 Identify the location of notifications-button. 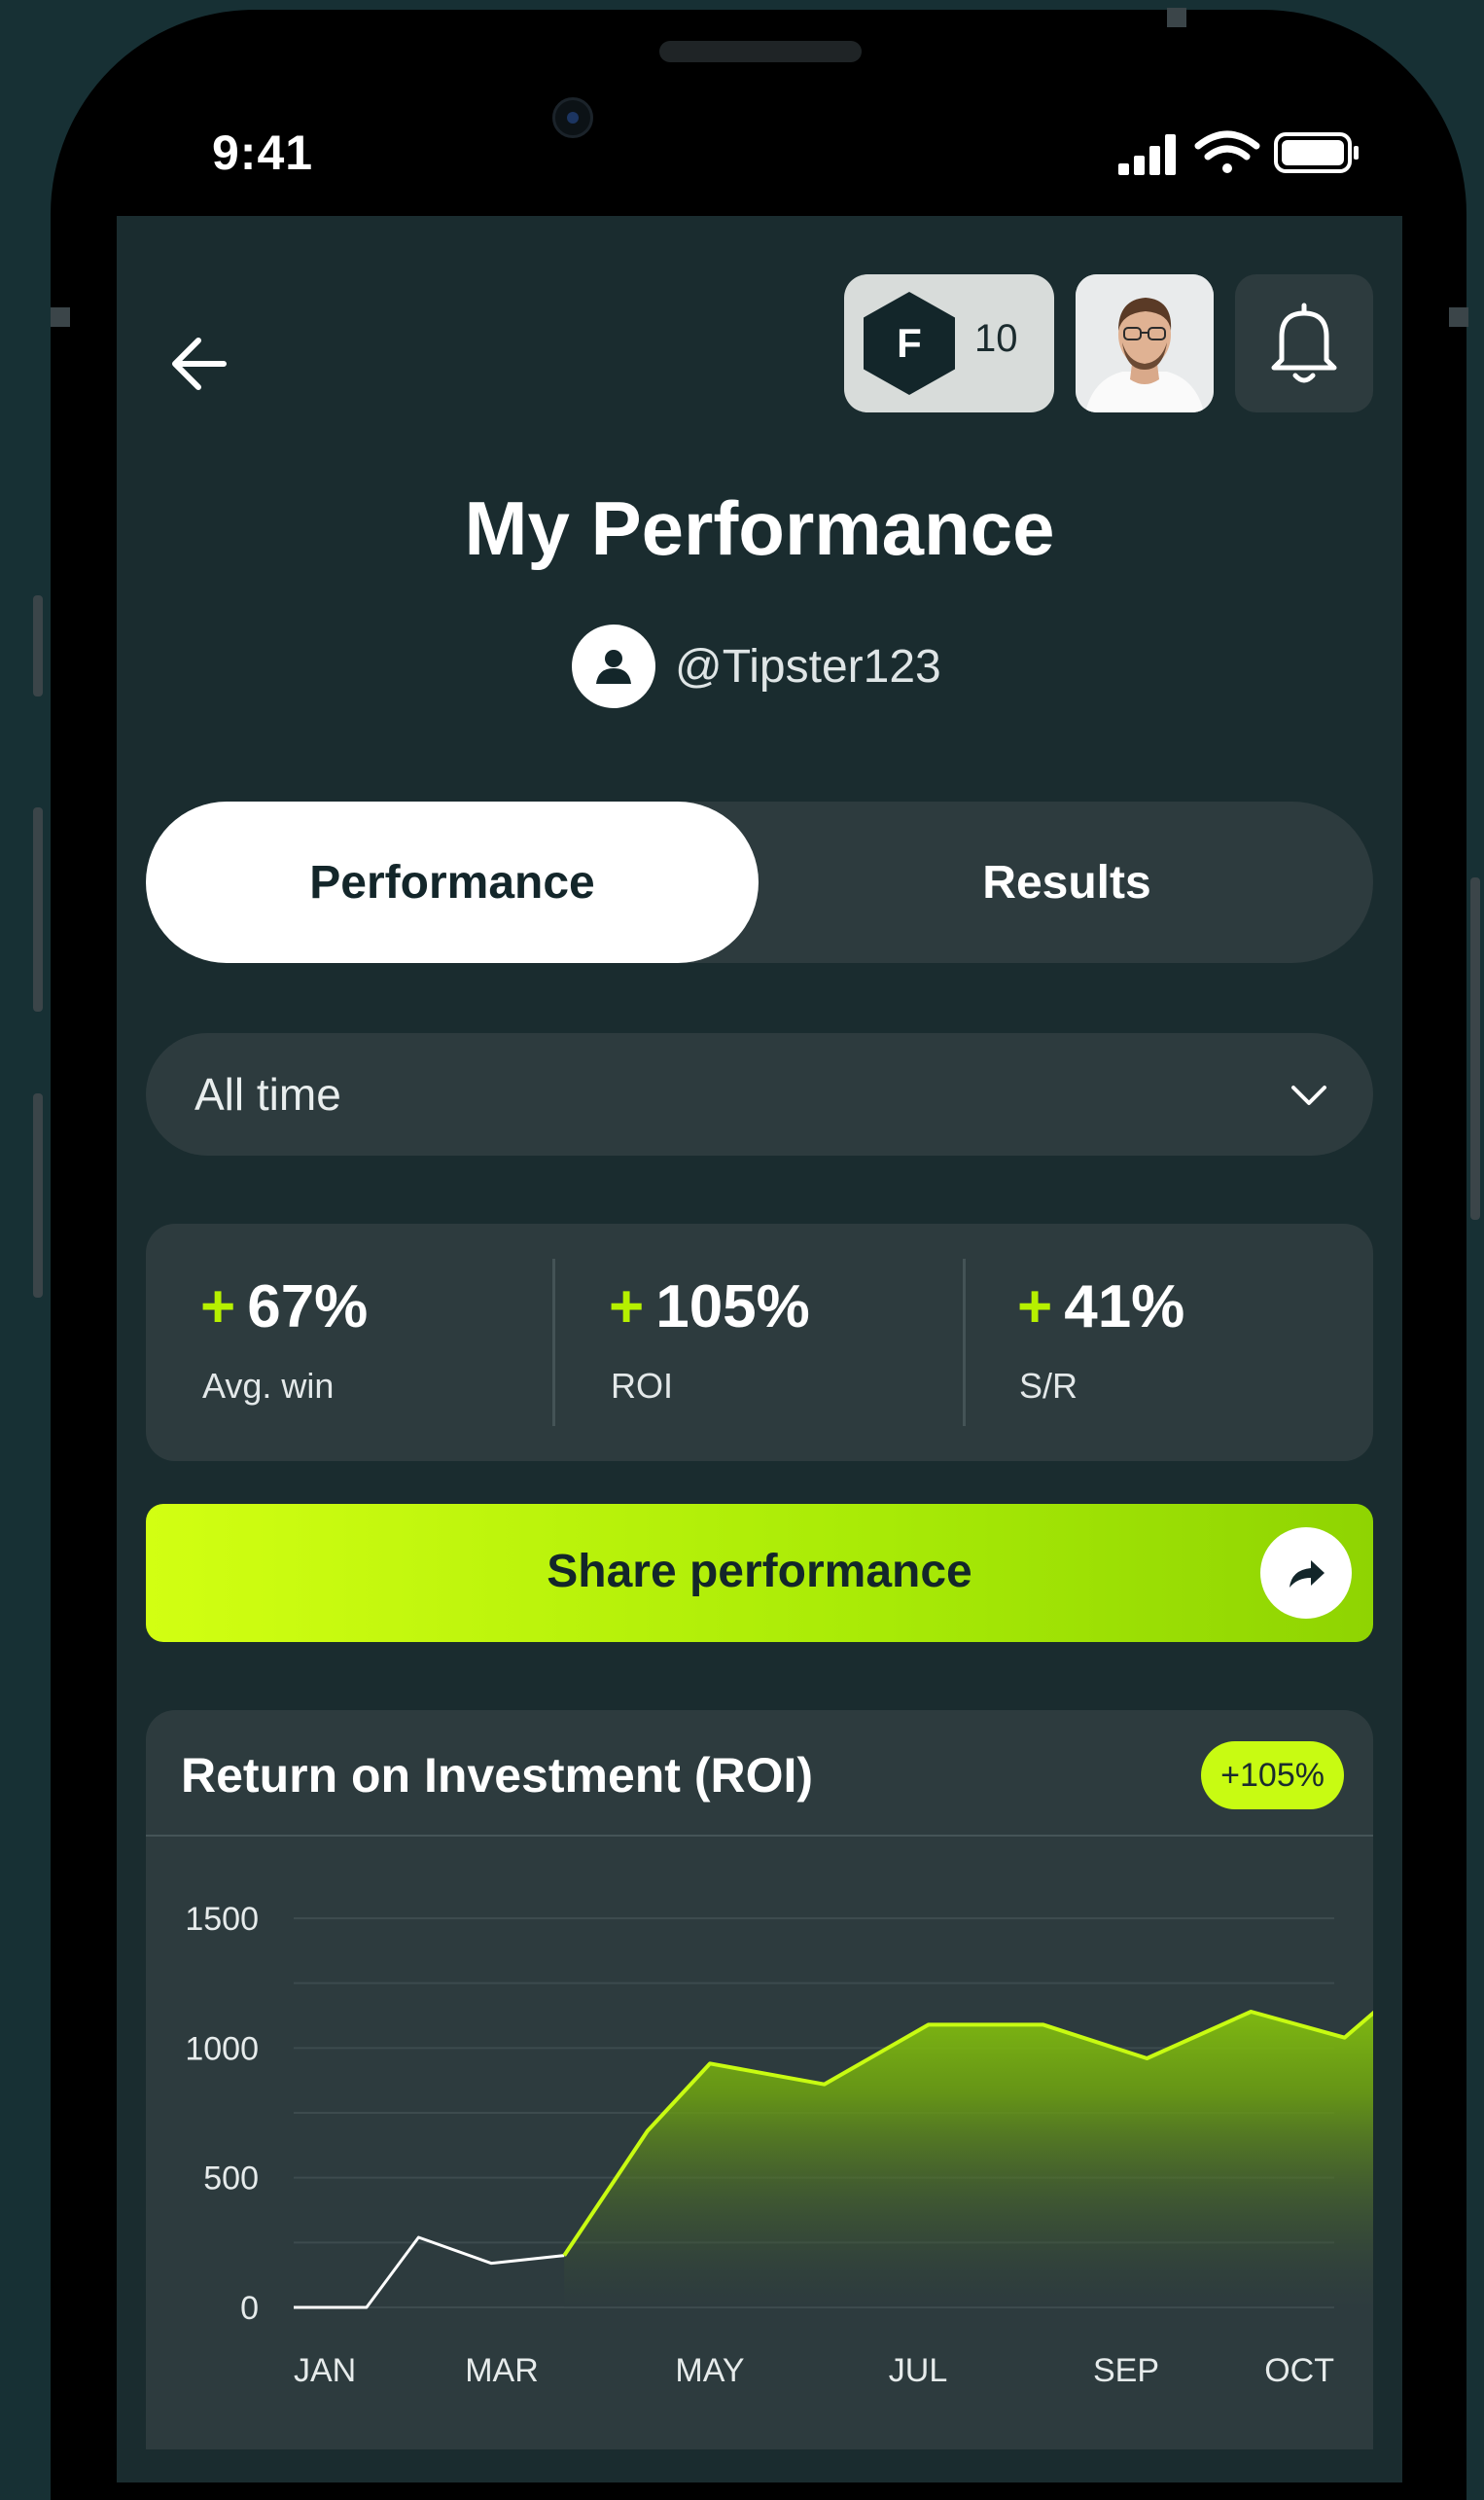
(1304, 343).